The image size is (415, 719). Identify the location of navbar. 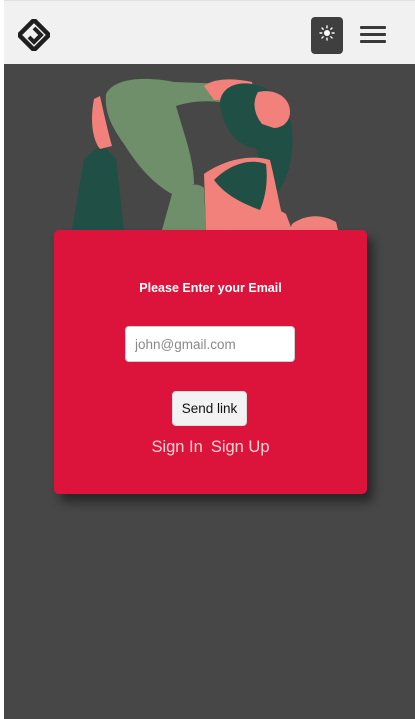
(209, 32).